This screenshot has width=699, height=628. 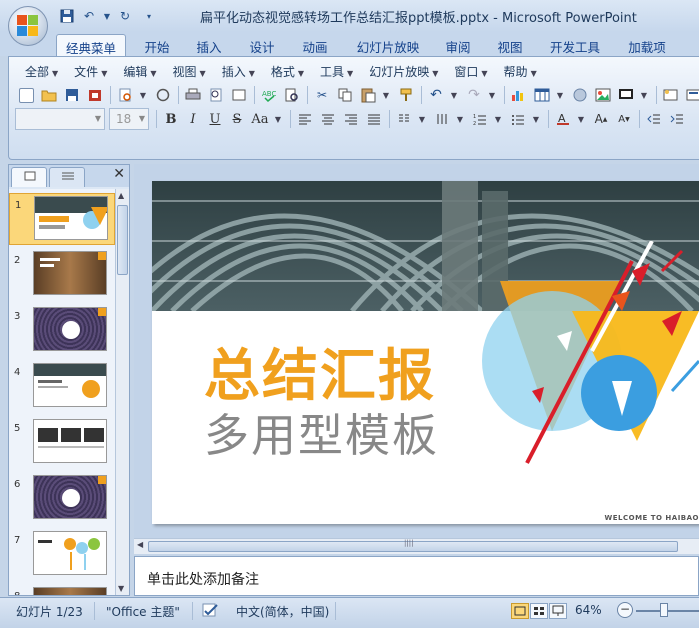 What do you see at coordinates (149, 16) in the screenshot?
I see `customize-qat-icon: ▾` at bounding box center [149, 16].